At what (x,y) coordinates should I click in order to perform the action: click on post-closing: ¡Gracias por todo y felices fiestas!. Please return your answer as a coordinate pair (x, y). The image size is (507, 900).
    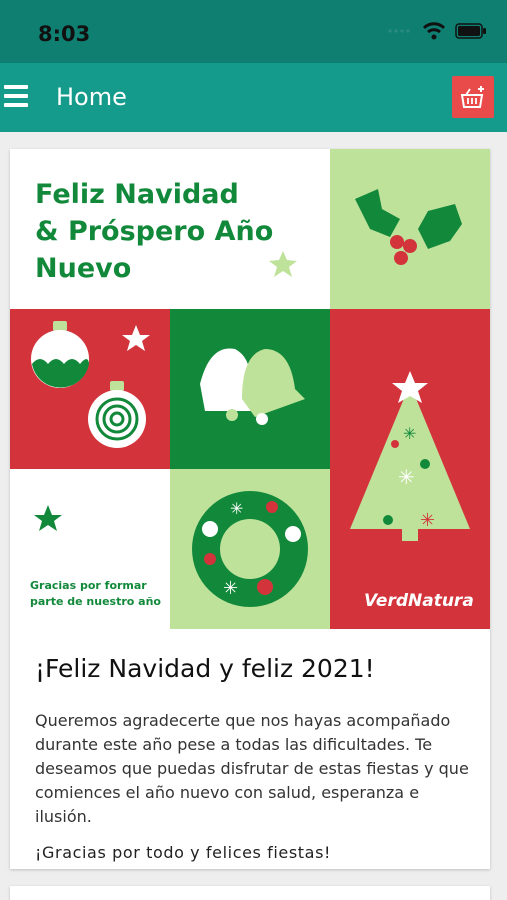
    Looking at the image, I should click on (183, 852).